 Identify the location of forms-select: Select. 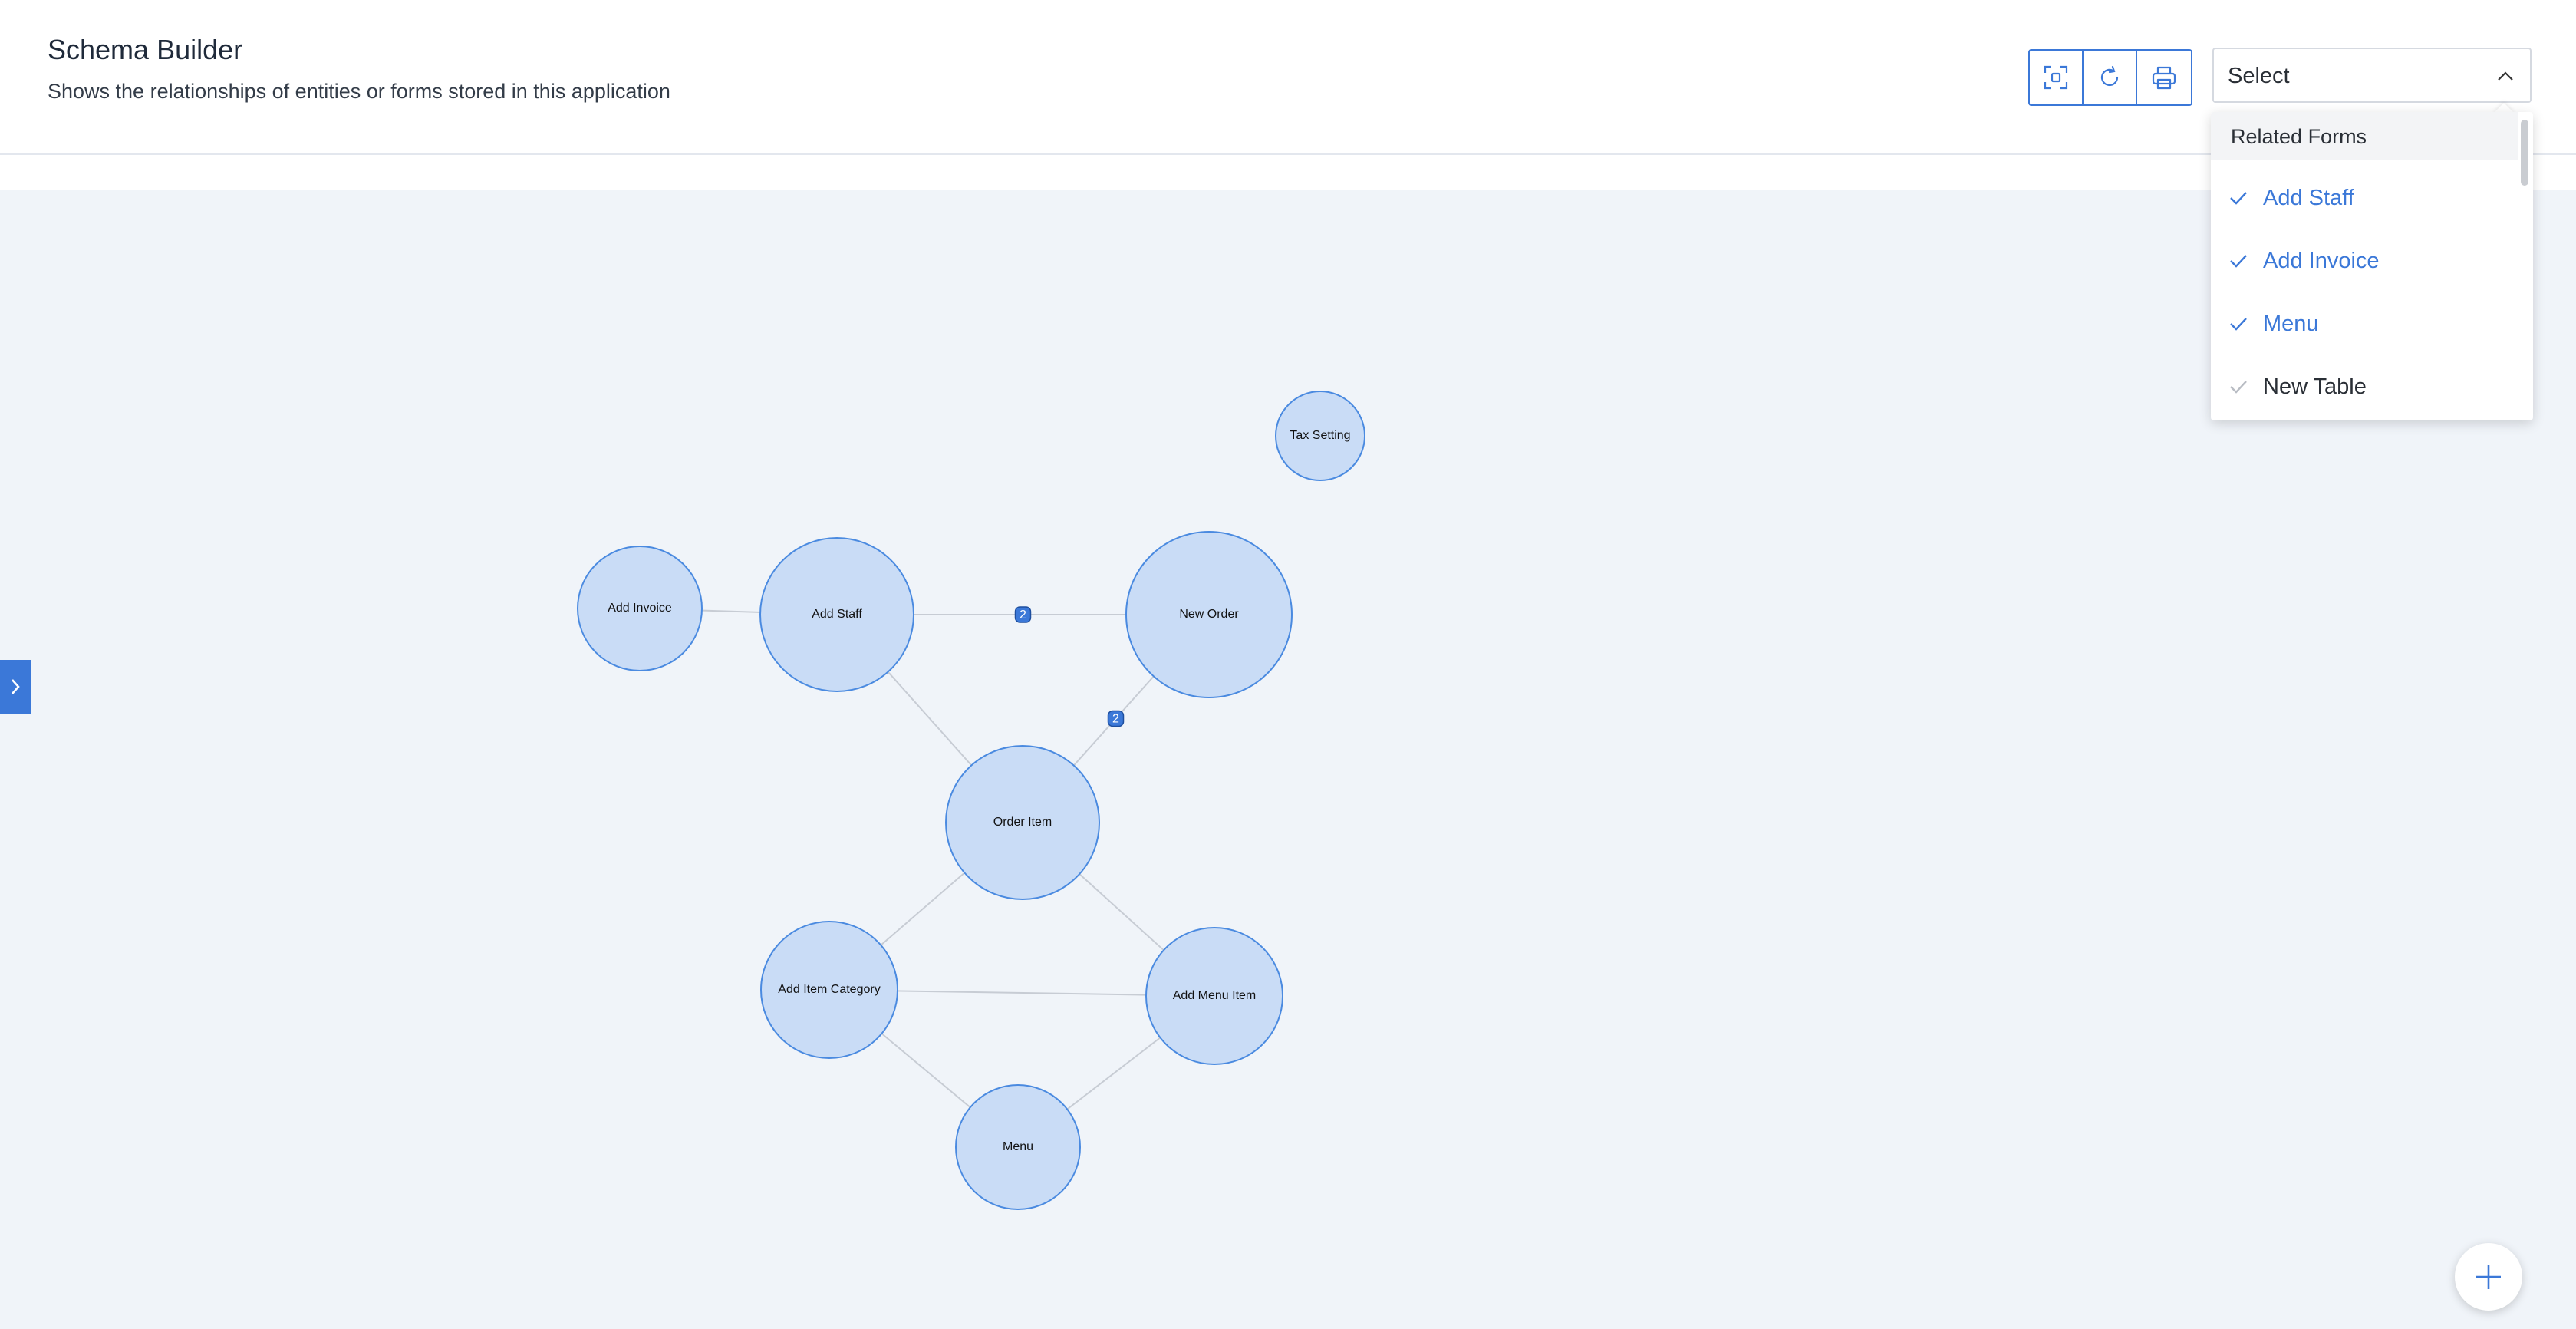
(2372, 75).